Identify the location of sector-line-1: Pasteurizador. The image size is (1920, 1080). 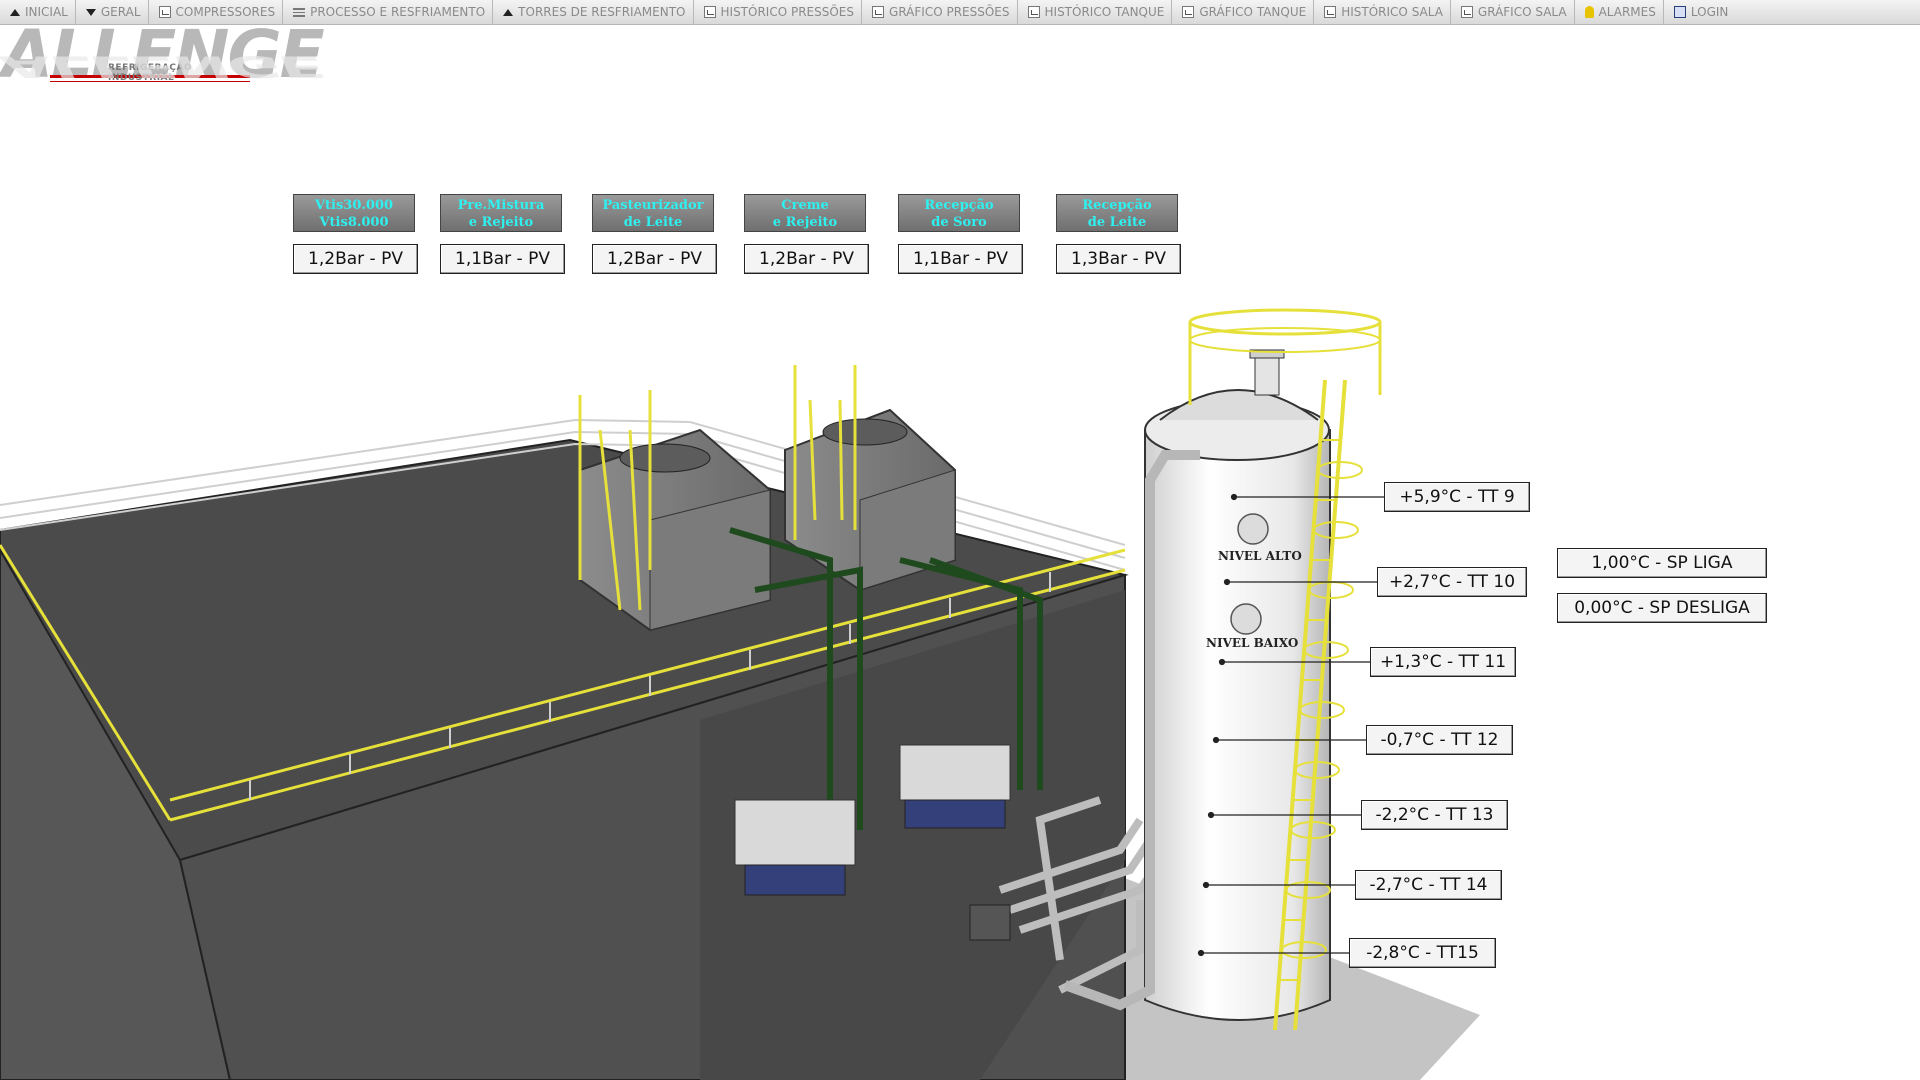
(653, 205).